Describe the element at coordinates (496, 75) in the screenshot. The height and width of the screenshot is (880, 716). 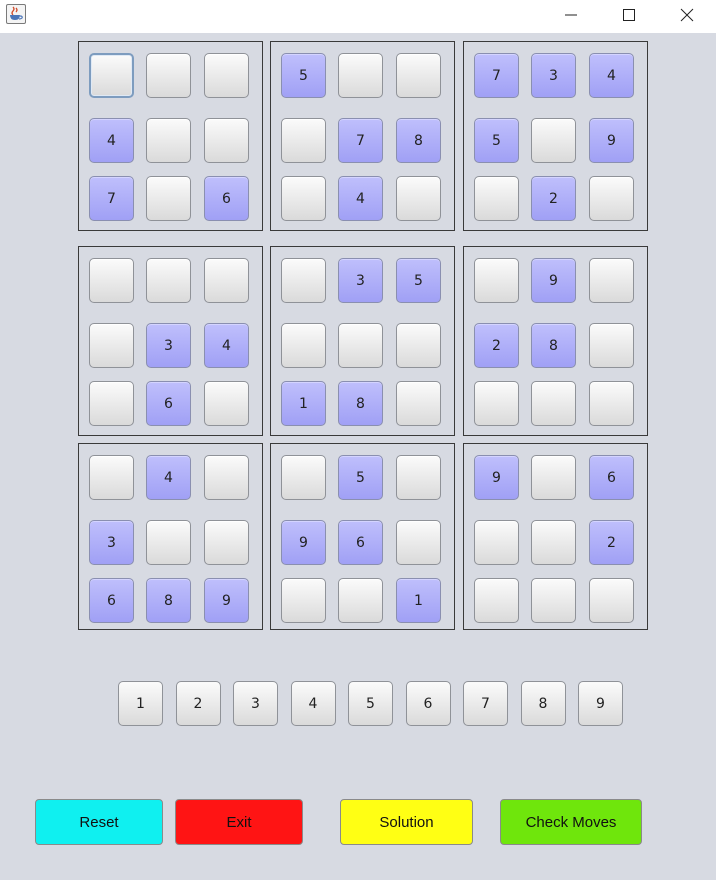
I see `sudoku-cell-r1c7: 7` at that location.